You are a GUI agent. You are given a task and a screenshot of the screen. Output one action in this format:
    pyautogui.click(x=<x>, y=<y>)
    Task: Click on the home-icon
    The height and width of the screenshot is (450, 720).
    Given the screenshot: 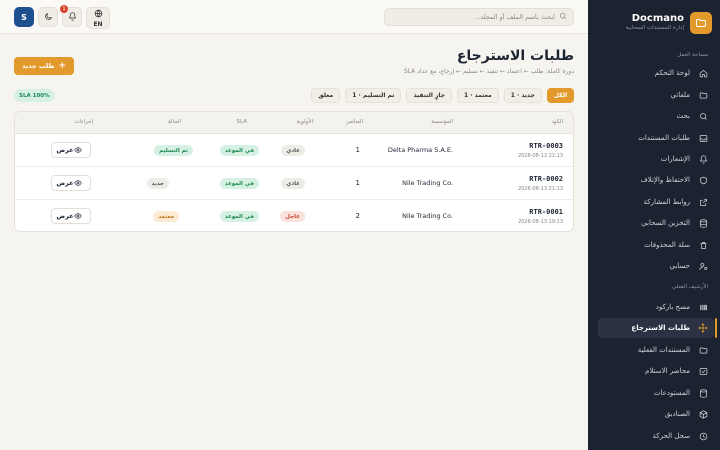 What is the action you would take?
    pyautogui.click(x=703, y=73)
    